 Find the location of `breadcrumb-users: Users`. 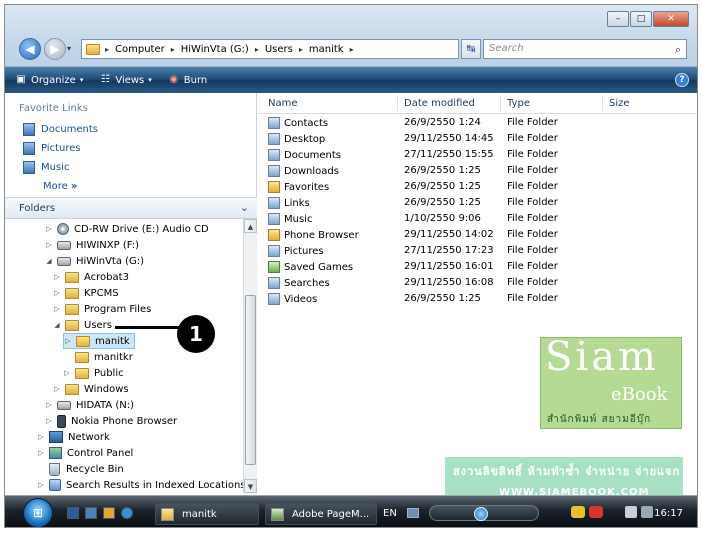

breadcrumb-users: Users is located at coordinates (279, 49).